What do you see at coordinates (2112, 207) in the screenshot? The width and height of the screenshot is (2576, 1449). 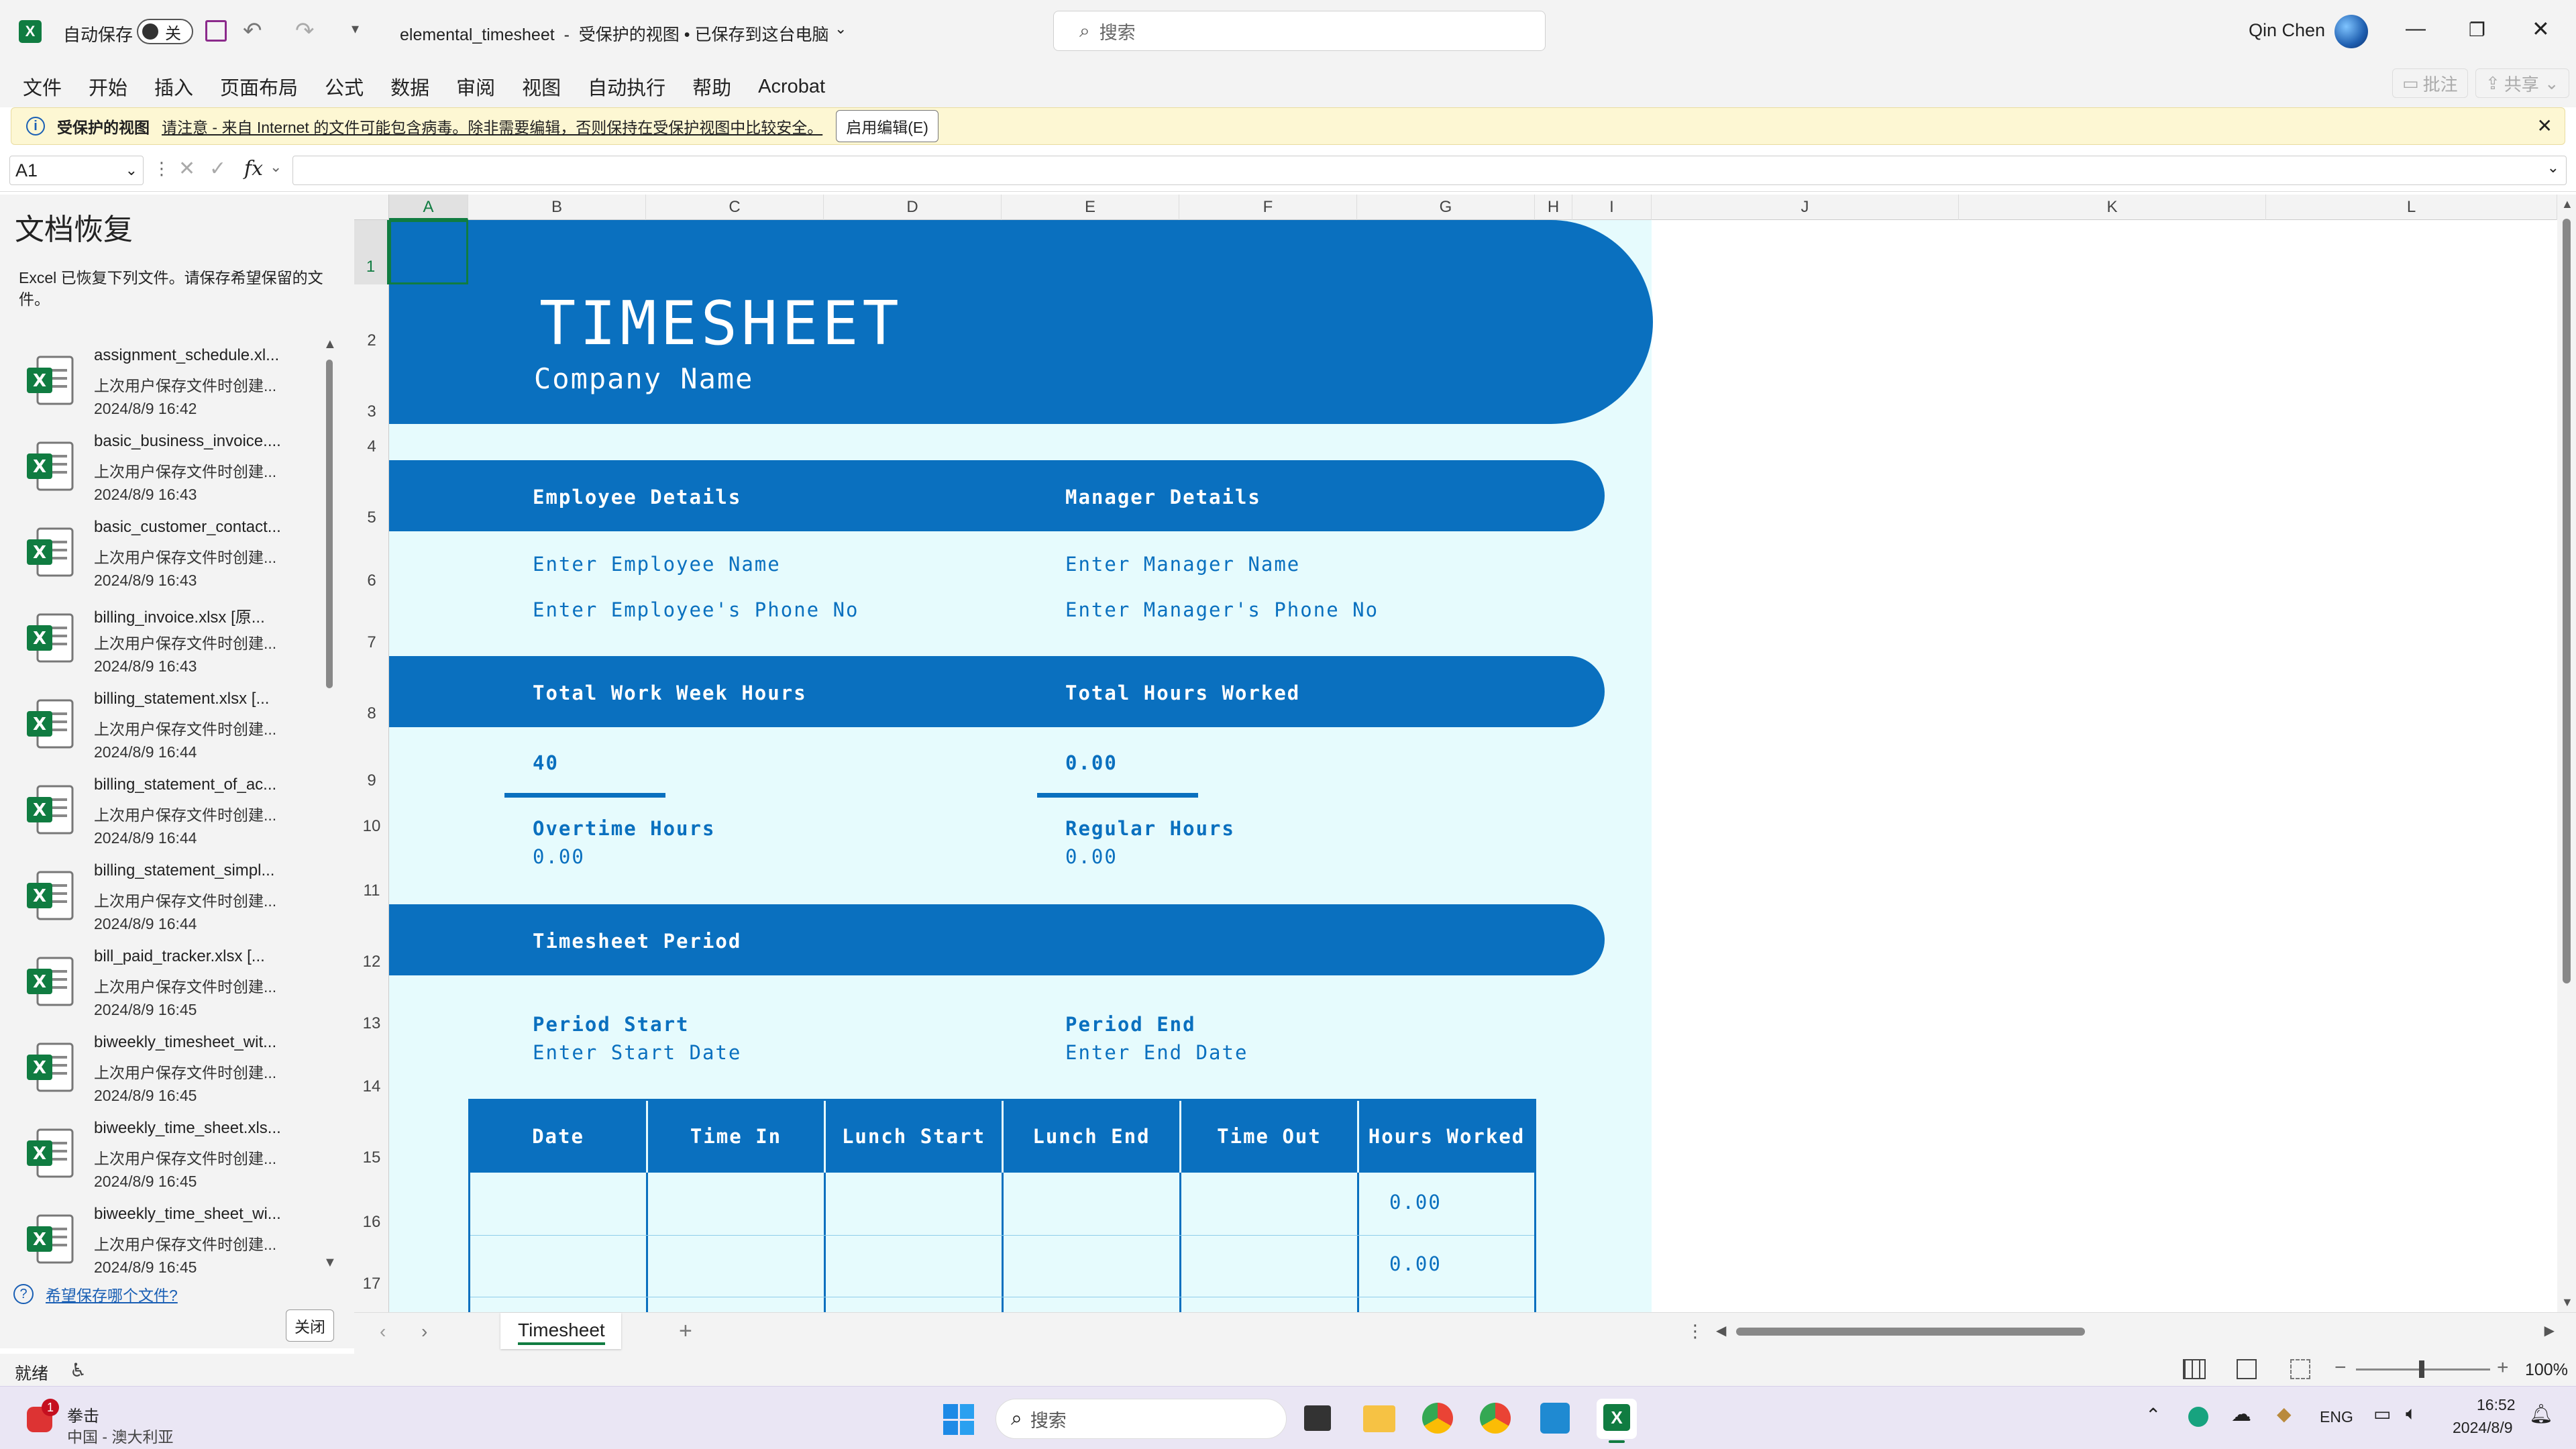 I see `column-header-k: K` at bounding box center [2112, 207].